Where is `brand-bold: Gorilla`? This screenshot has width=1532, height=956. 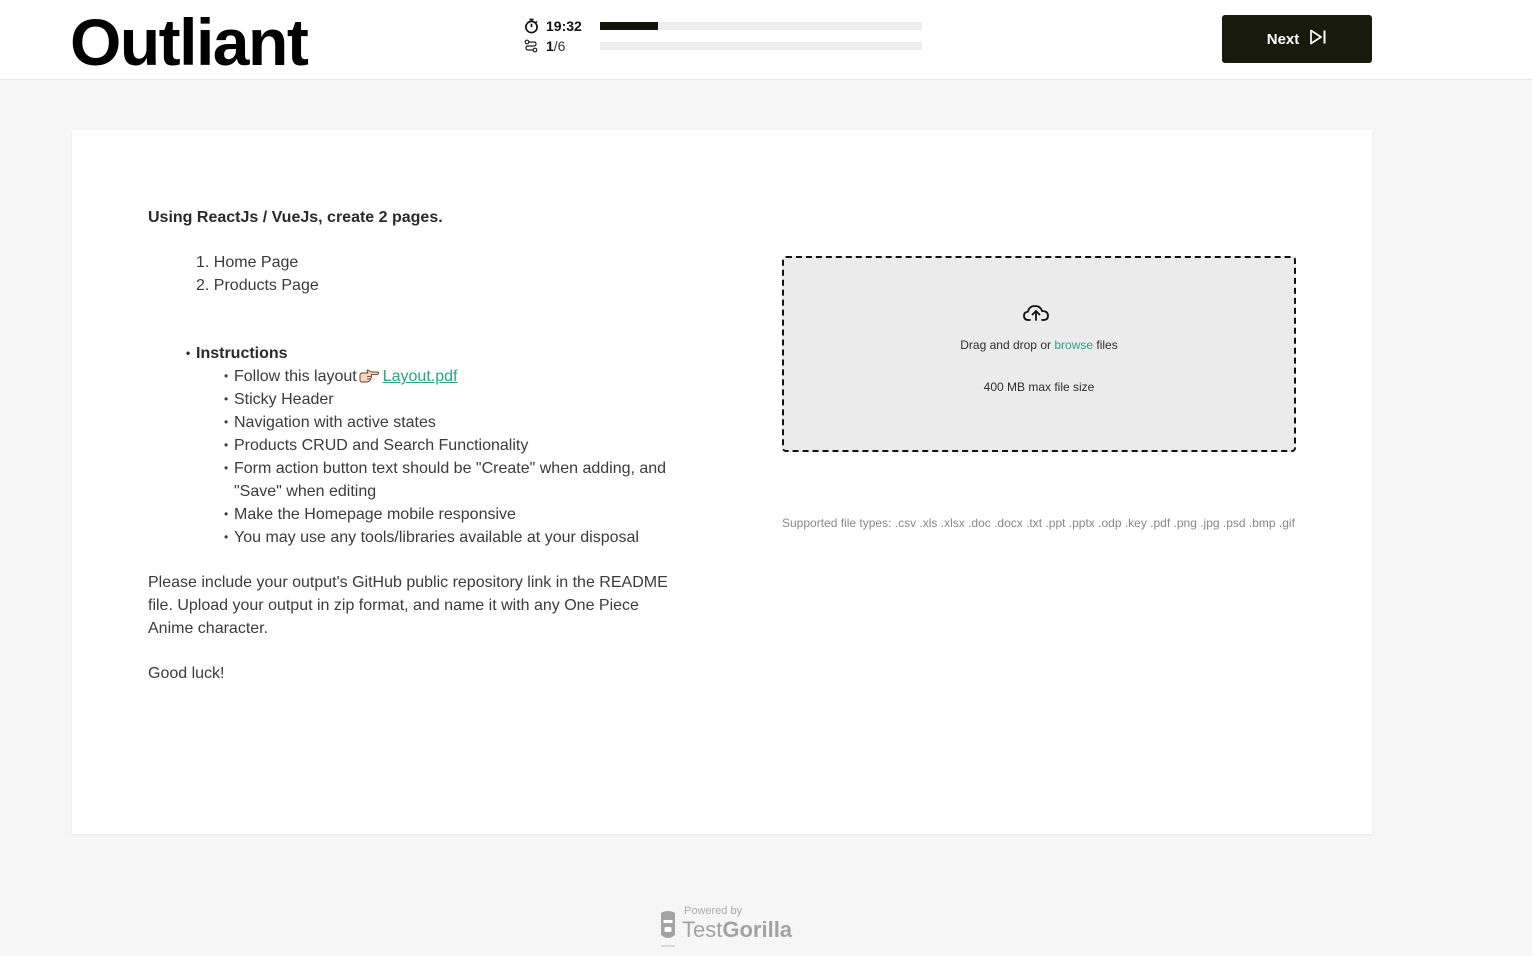 brand-bold: Gorilla is located at coordinates (757, 929).